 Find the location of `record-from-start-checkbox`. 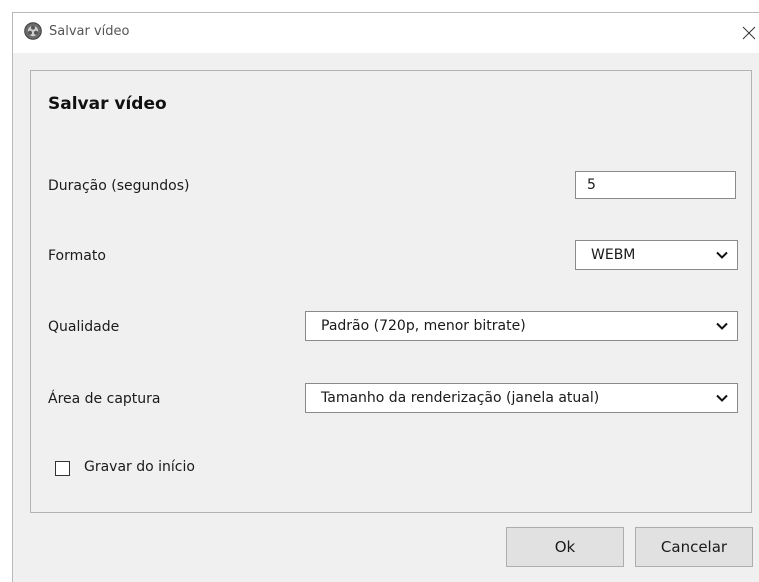

record-from-start-checkbox is located at coordinates (62, 468).